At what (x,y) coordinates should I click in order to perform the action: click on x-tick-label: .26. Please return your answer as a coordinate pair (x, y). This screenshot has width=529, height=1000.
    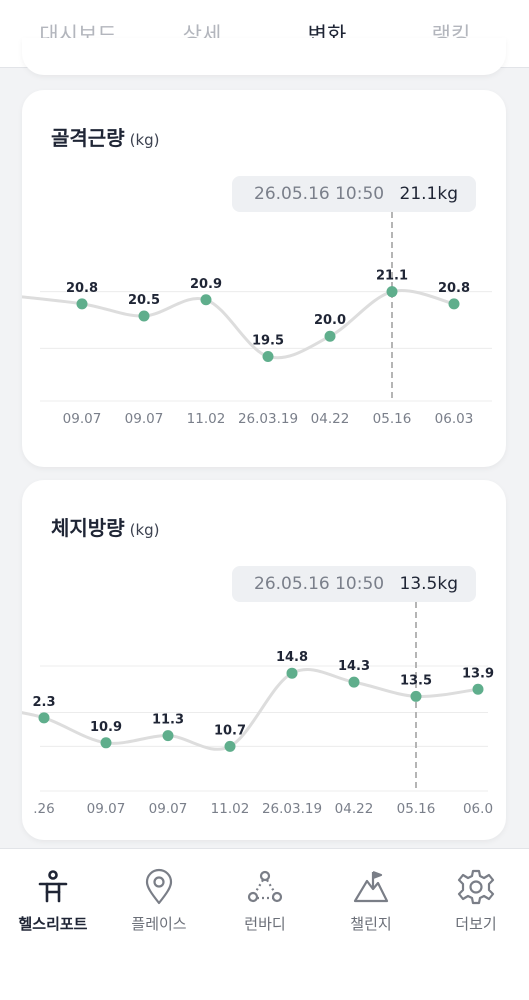
    Looking at the image, I should click on (43, 809).